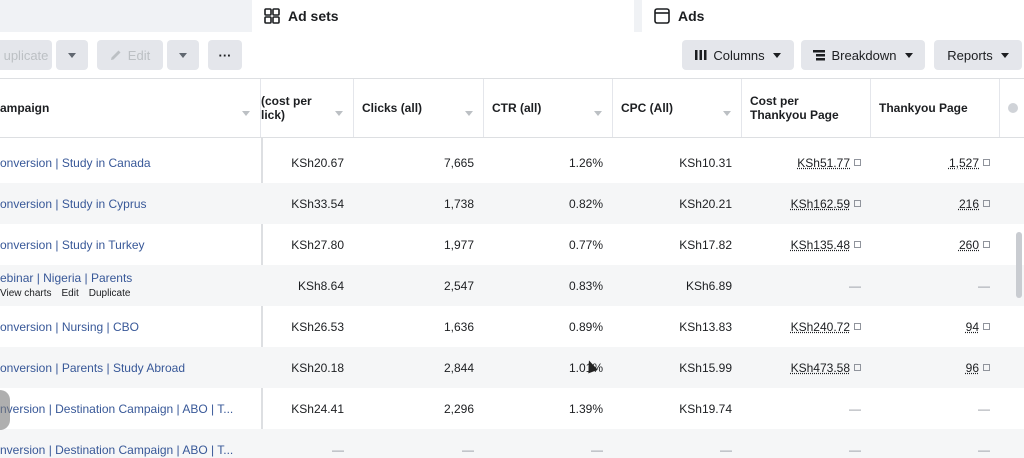 This screenshot has width=1024, height=458. Describe the element at coordinates (70, 293) in the screenshot. I see `edit-link: Edit` at that location.